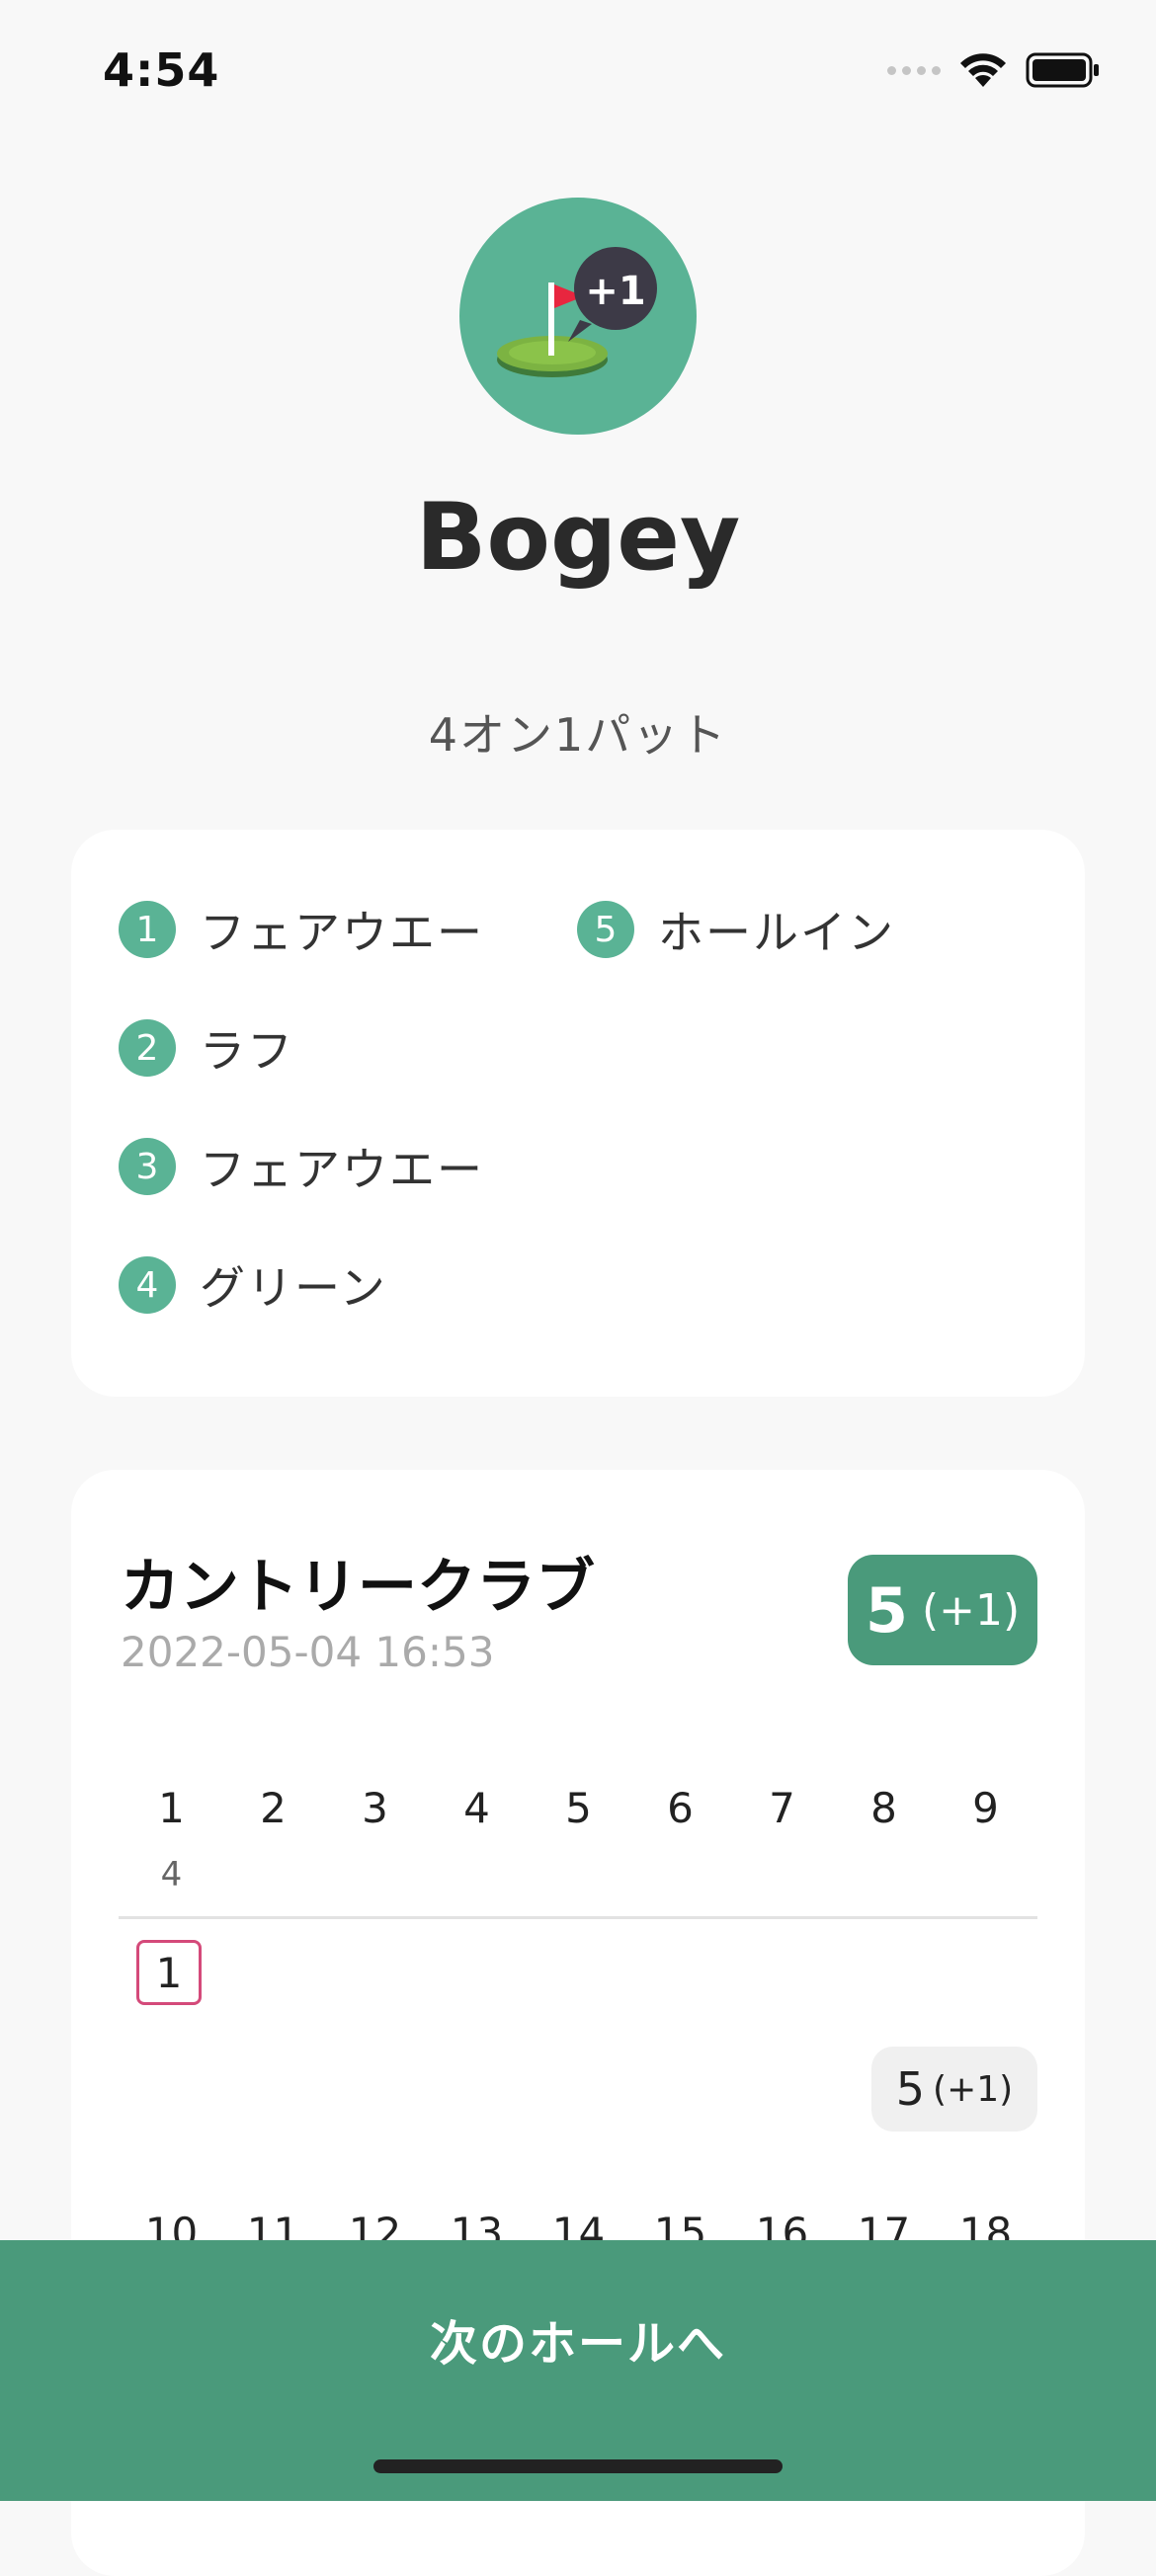 The height and width of the screenshot is (2576, 1156). I want to click on front-nine-hole-numbers: 1 2 3 4 5 6 7 8 9, so click(579, 1808).